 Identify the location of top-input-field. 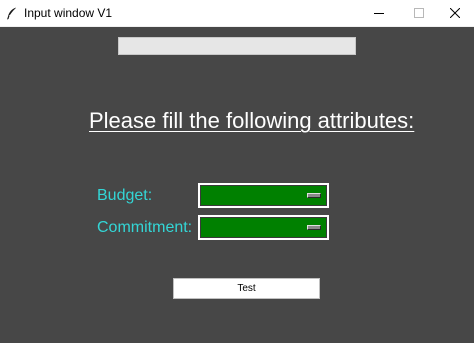
(237, 46).